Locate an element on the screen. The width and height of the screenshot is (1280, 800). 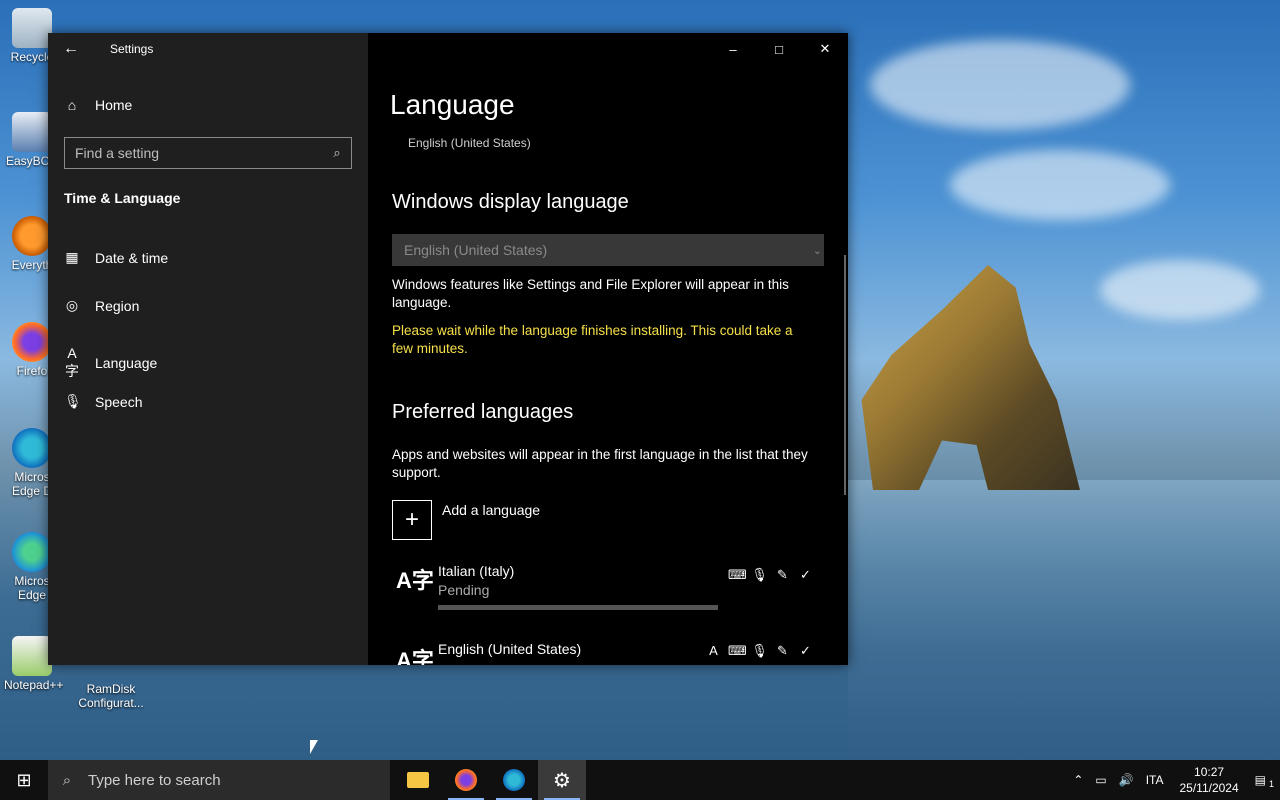
rock-arch-background is located at coordinates (970, 377).